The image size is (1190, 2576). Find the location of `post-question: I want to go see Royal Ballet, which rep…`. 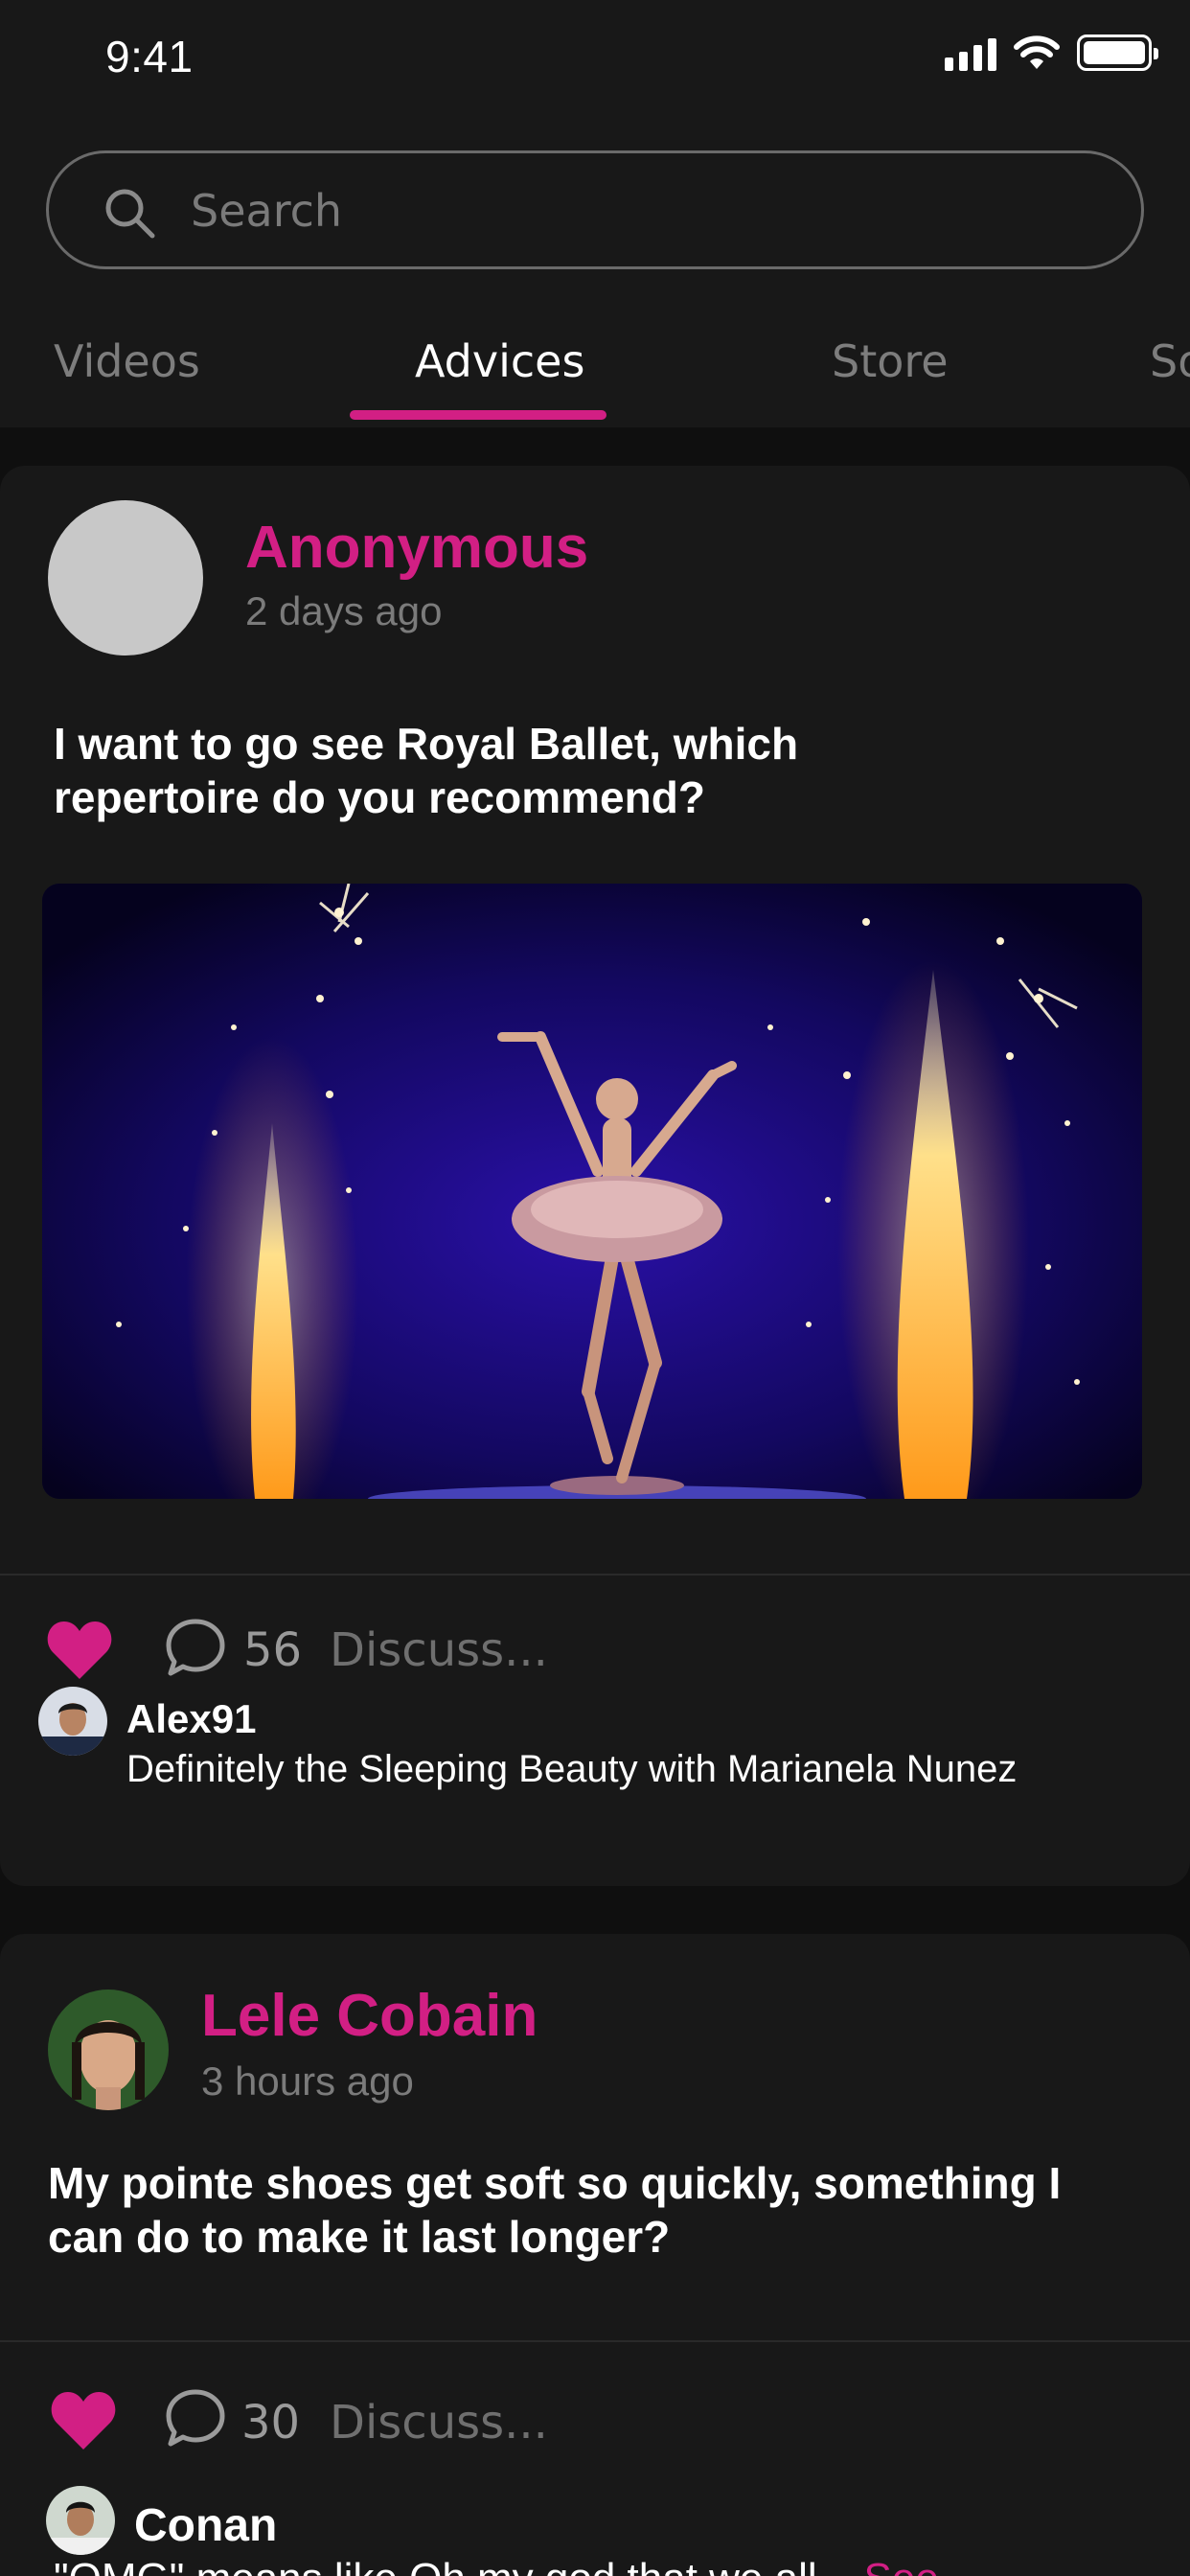

post-question: I want to go see Royal Ballet, which rep… is located at coordinates (427, 770).